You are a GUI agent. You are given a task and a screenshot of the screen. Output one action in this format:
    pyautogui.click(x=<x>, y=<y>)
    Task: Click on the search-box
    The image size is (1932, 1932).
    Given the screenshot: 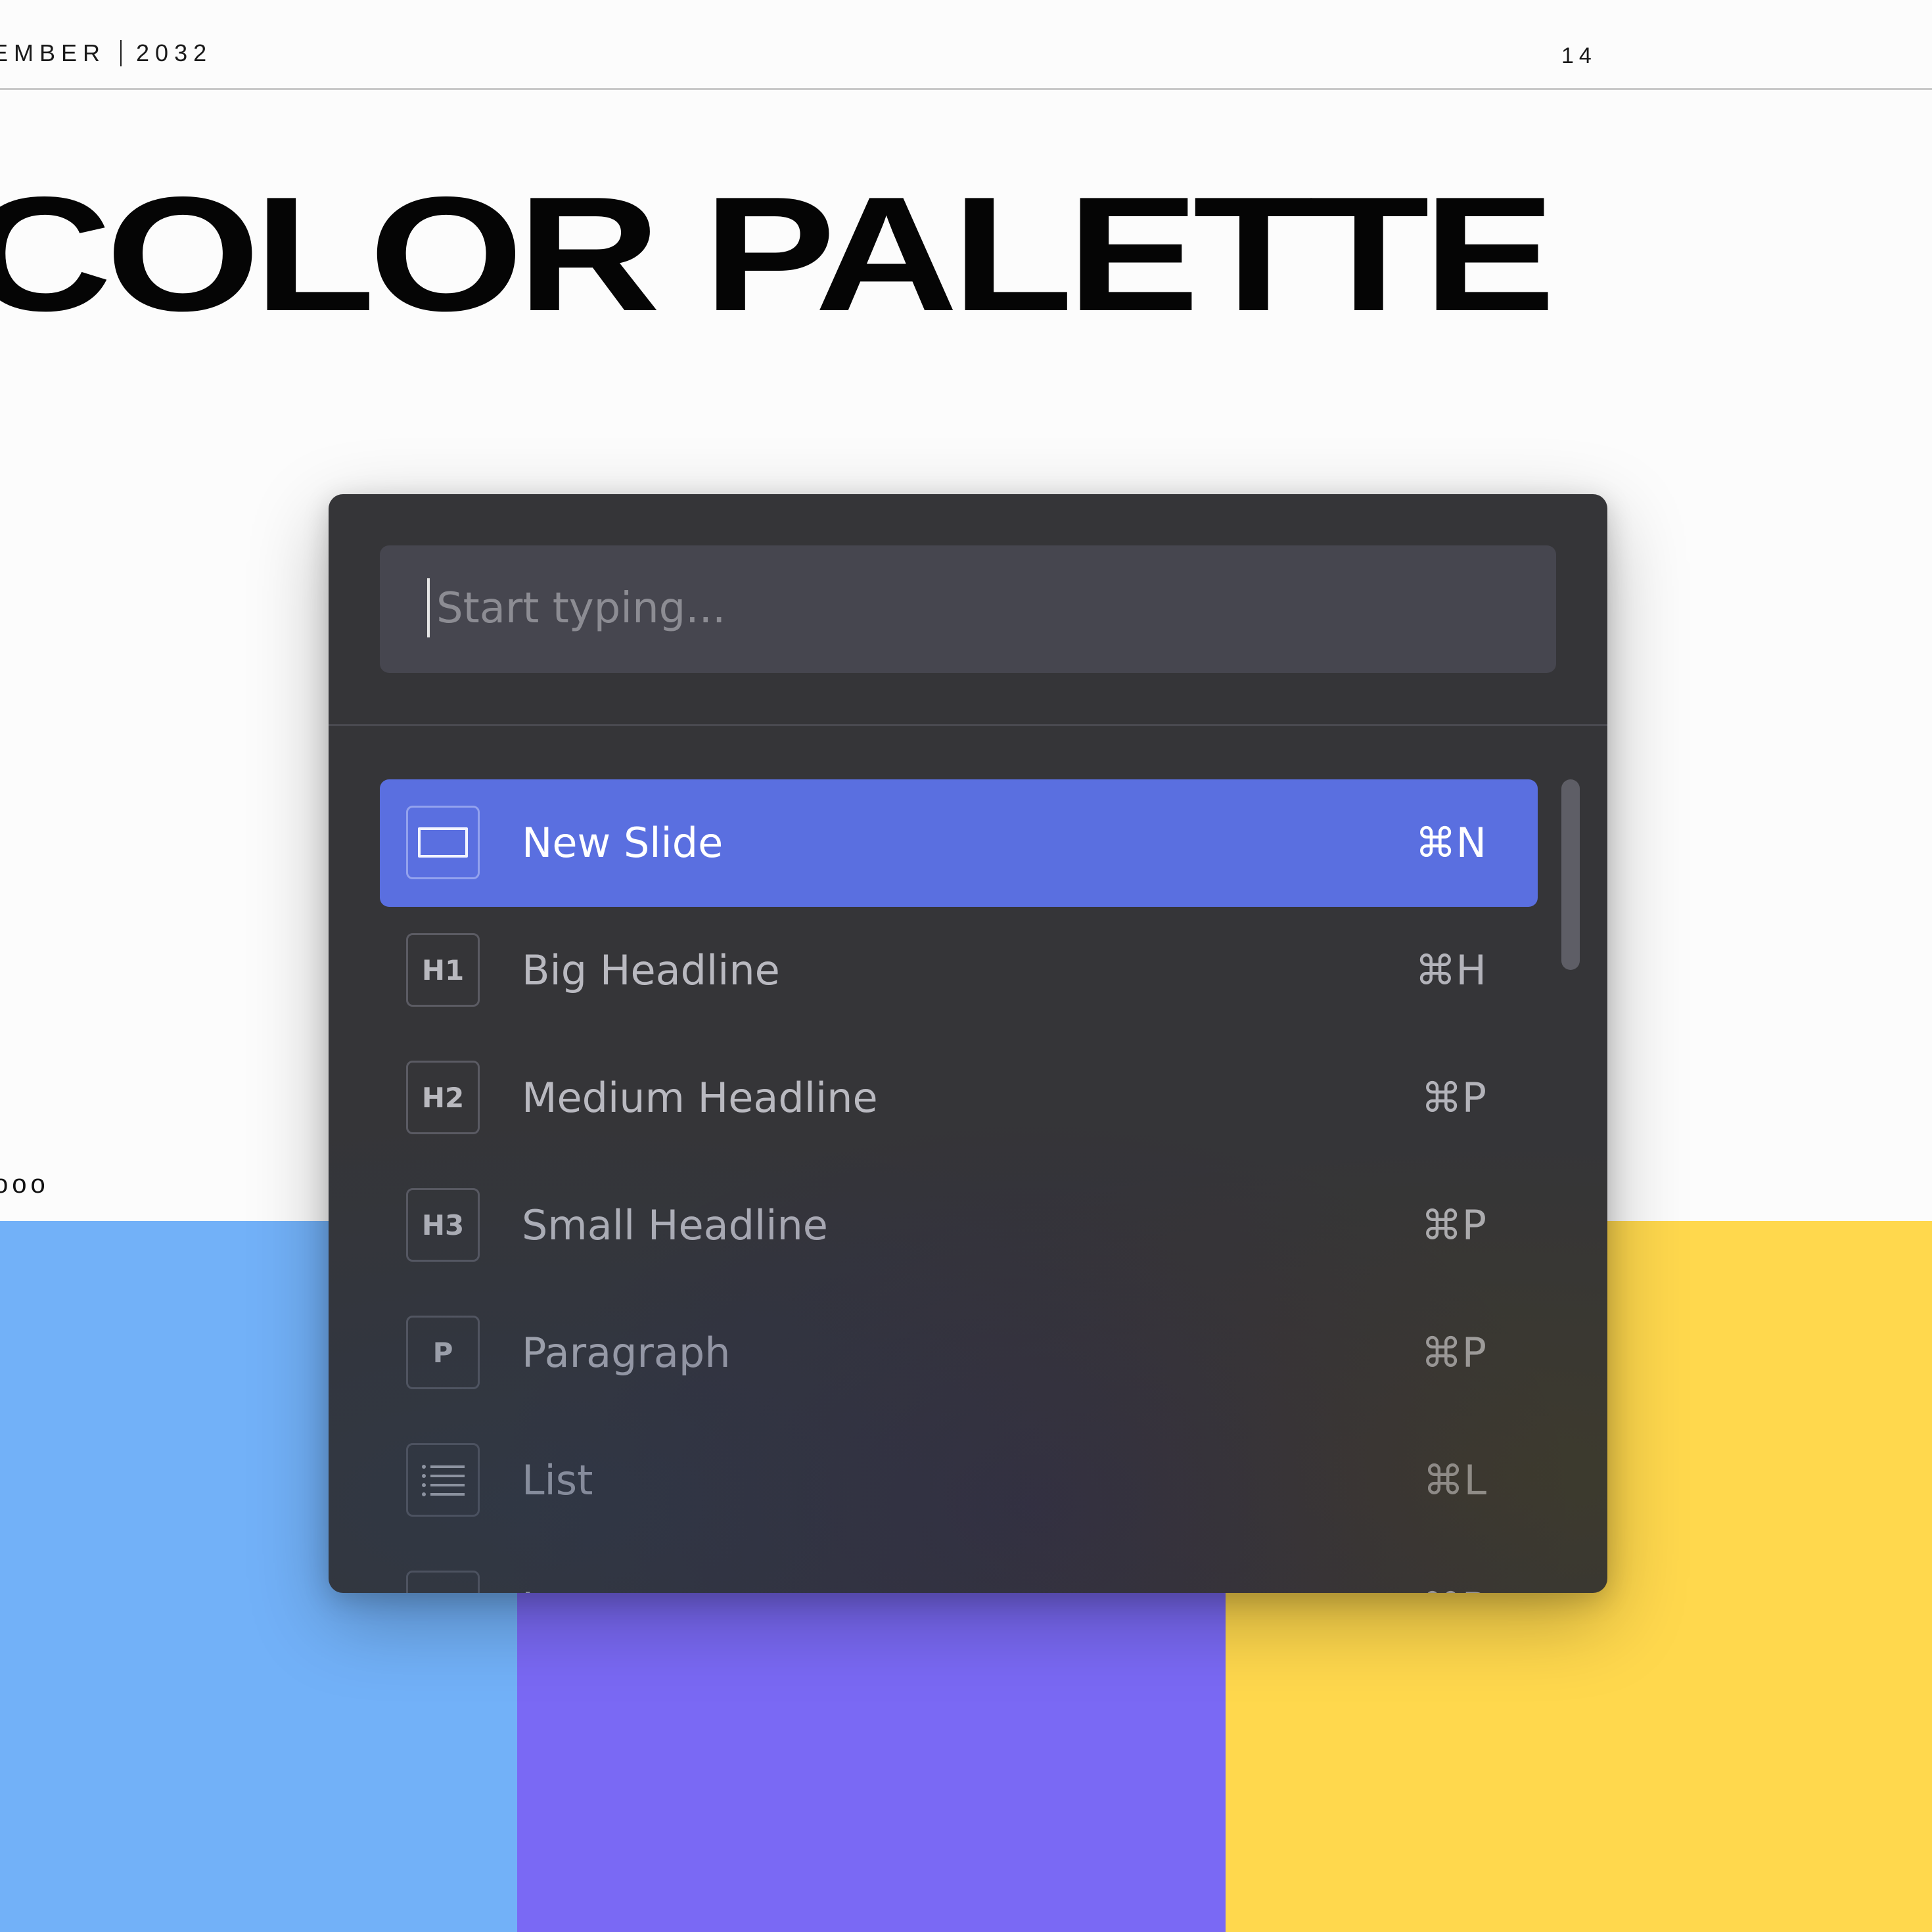 What is the action you would take?
    pyautogui.click(x=968, y=609)
    